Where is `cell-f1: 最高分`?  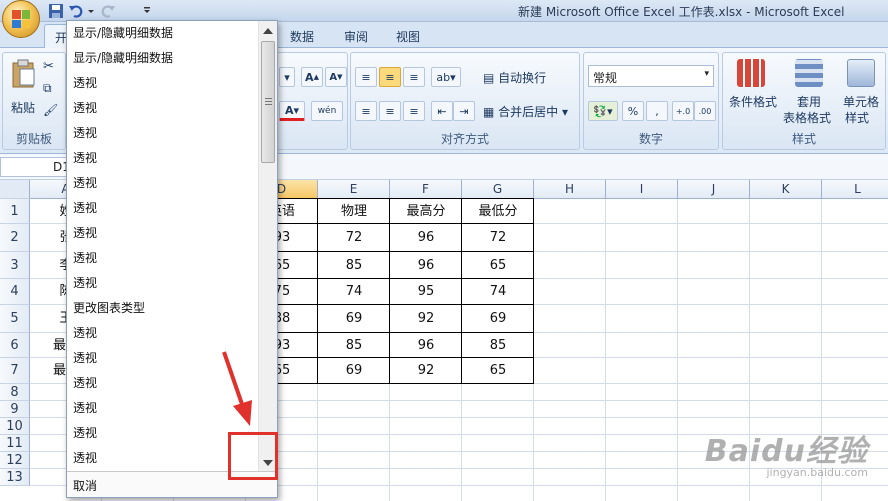 cell-f1: 最高分 is located at coordinates (426, 211).